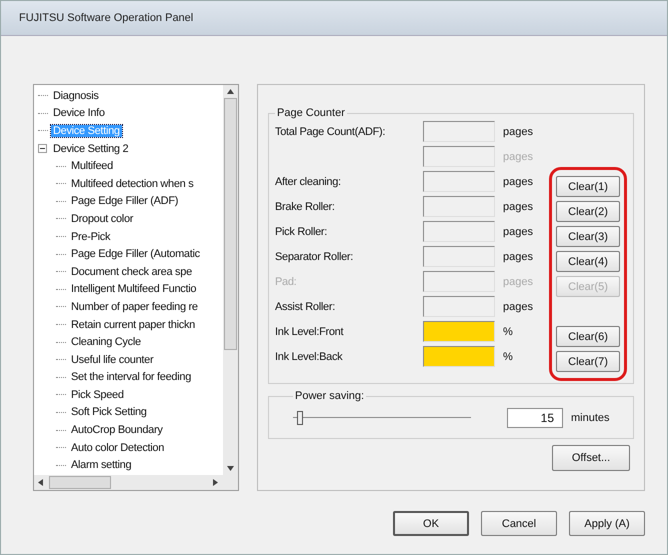 The width and height of the screenshot is (668, 555). What do you see at coordinates (215, 482) in the screenshot?
I see `scroll-right-icon` at bounding box center [215, 482].